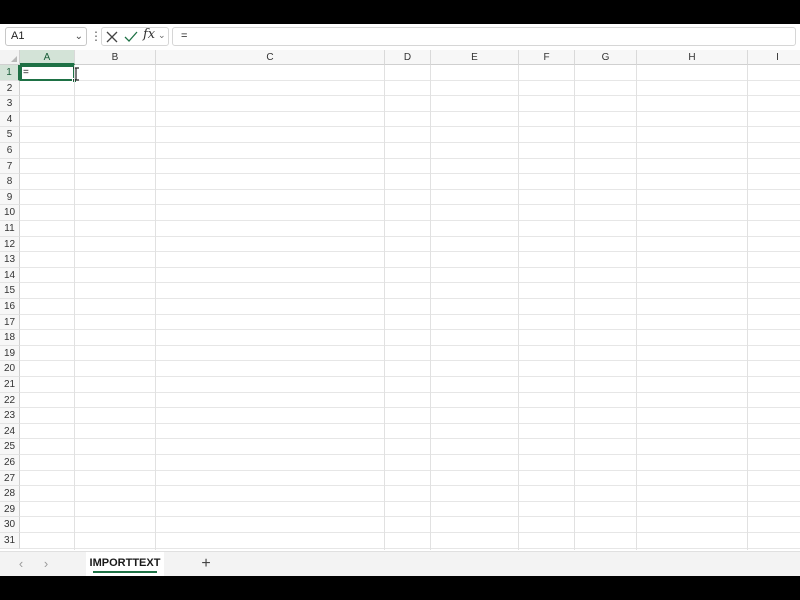  Describe the element at coordinates (10, 291) in the screenshot. I see `row-header-15: 15` at that location.